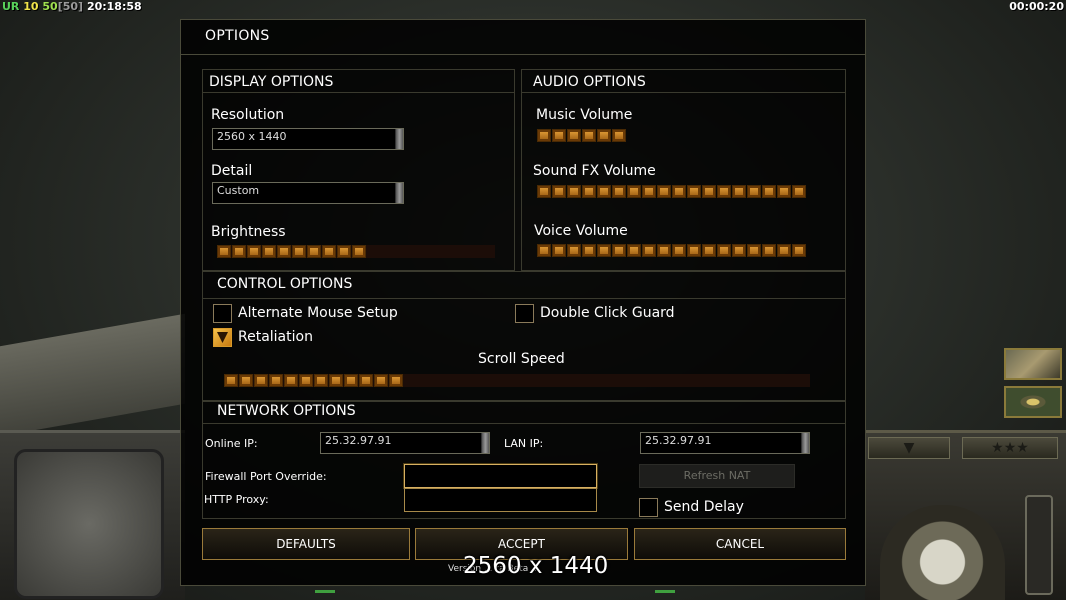 The image size is (1066, 600). I want to click on audio-options-header: AUDIO OPTIONS, so click(589, 82).